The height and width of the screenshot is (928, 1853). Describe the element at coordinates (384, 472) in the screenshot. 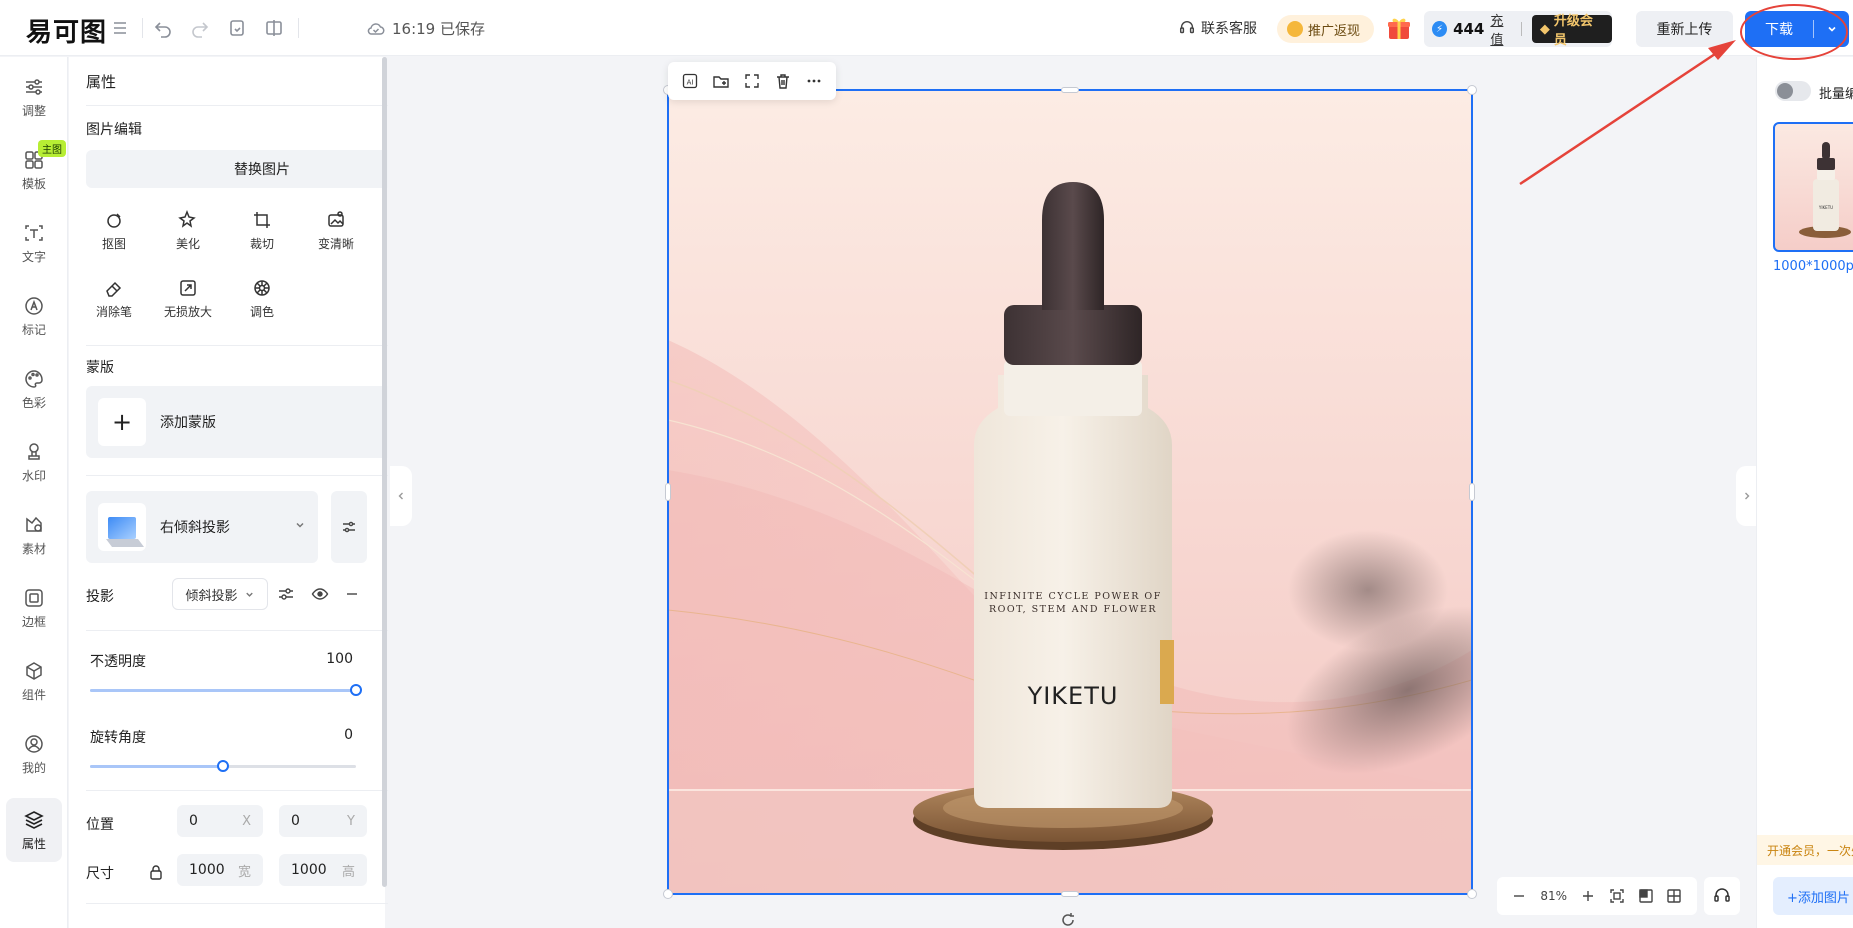

I see `properties-scrollbar` at that location.